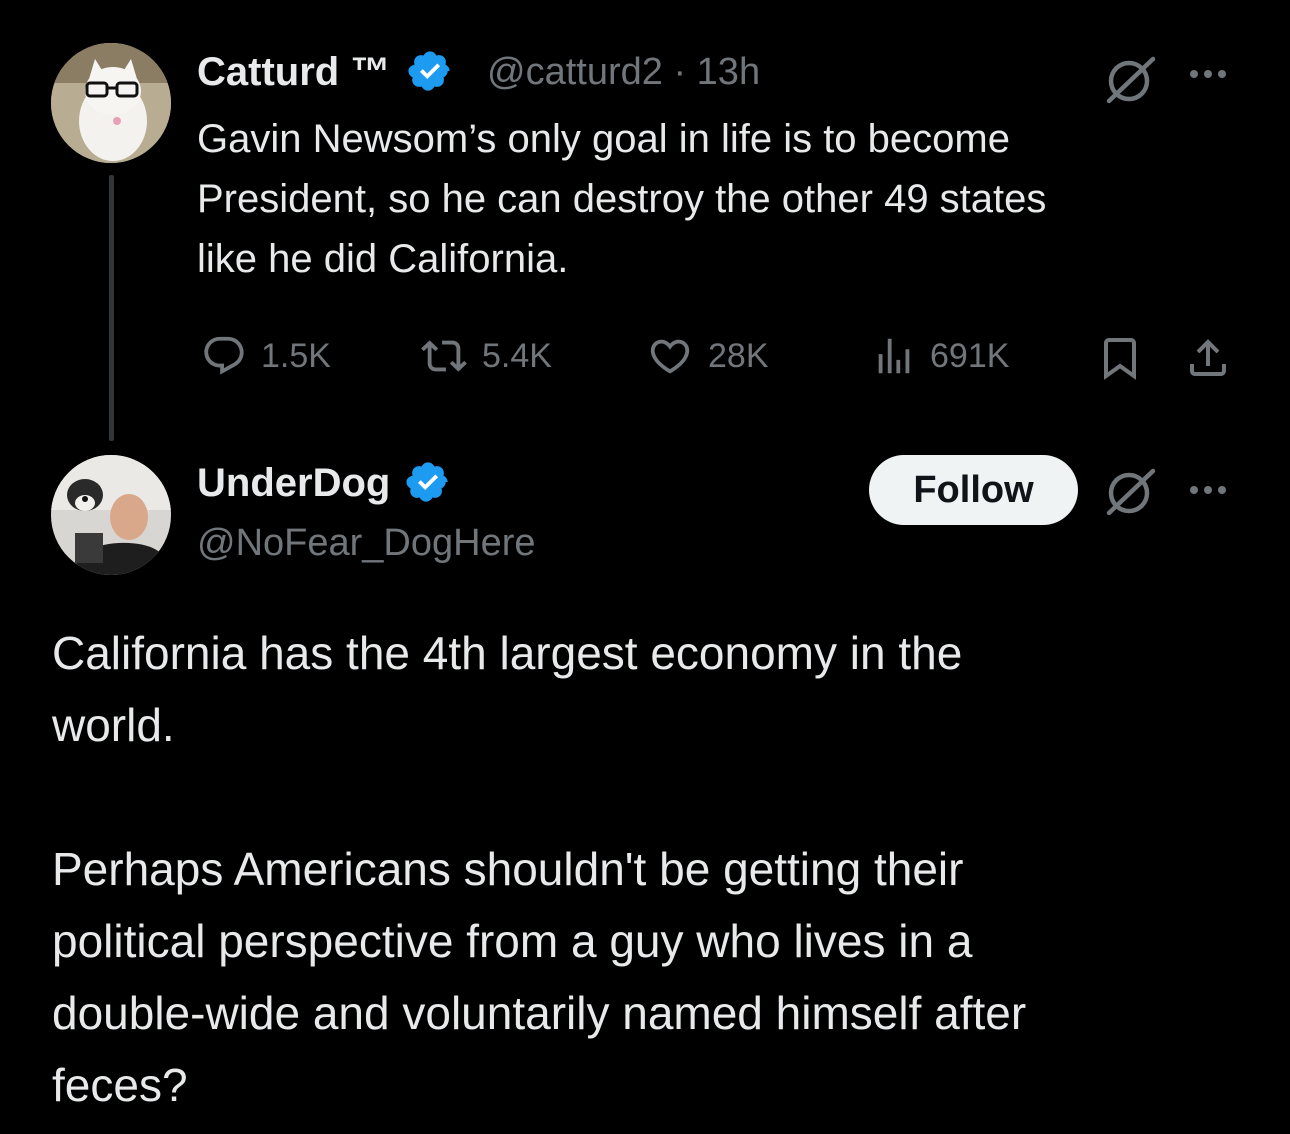 The image size is (1290, 1134). Describe the element at coordinates (973, 490) in the screenshot. I see `follow-button: Follow` at that location.